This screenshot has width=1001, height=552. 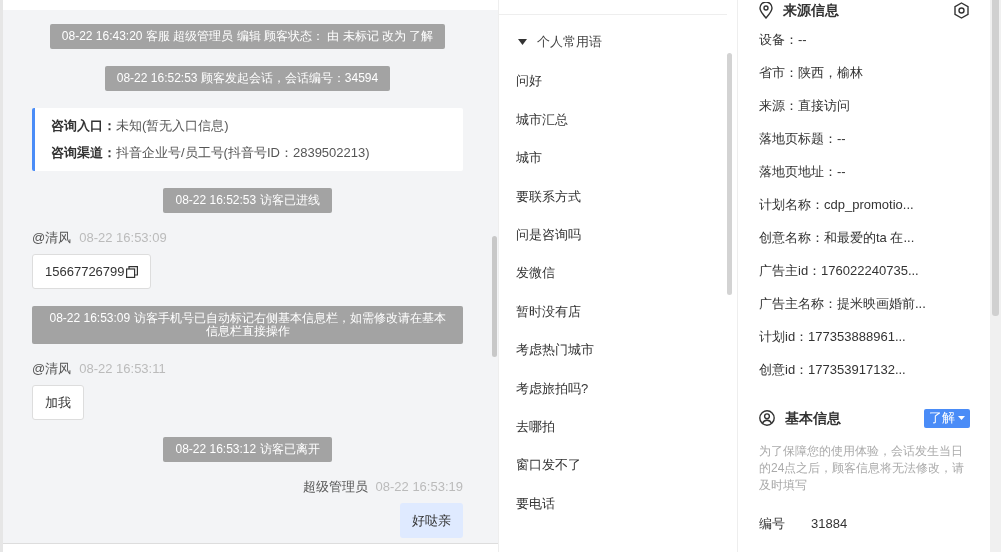 I want to click on system-message: 08-22 16:53:09 访客手机号已自动标记右侧基本信息栏，如需修改请在基本信息栏直接操作, so click(x=247, y=325).